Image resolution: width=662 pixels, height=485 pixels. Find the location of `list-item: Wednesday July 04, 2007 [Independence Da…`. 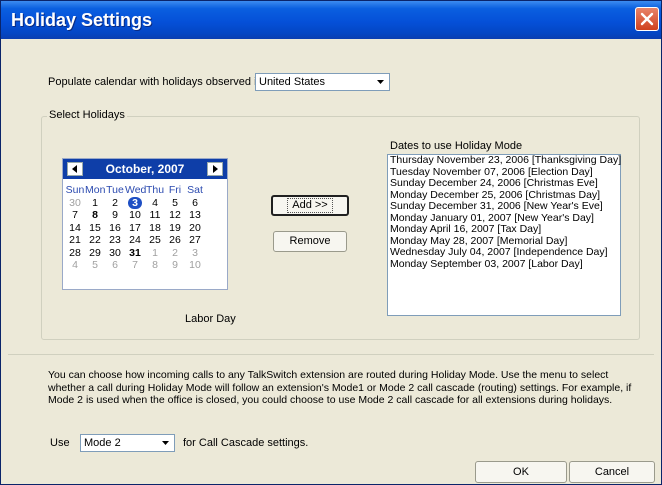

list-item: Wednesday July 04, 2007 [Independence Da… is located at coordinates (504, 252).